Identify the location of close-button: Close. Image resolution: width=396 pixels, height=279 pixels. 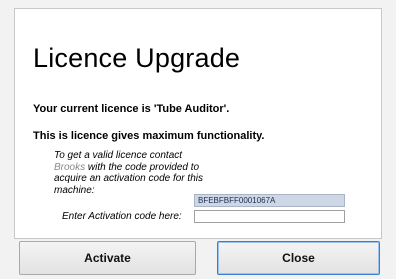
(298, 258).